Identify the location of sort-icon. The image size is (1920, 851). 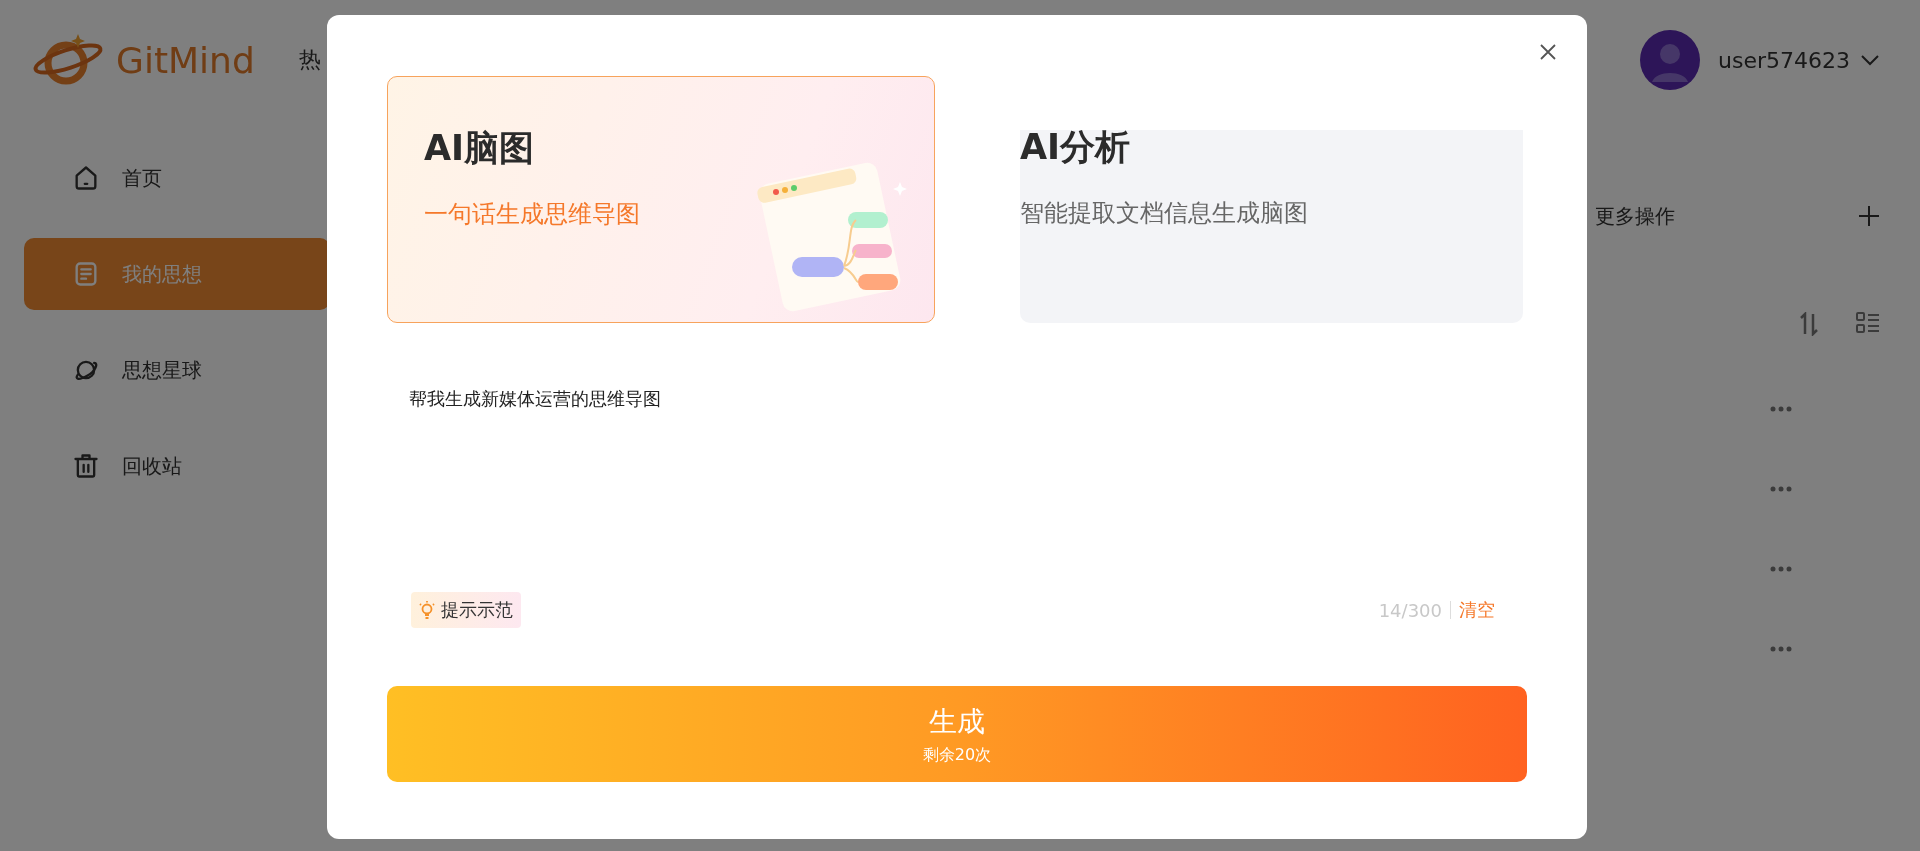
(1809, 324).